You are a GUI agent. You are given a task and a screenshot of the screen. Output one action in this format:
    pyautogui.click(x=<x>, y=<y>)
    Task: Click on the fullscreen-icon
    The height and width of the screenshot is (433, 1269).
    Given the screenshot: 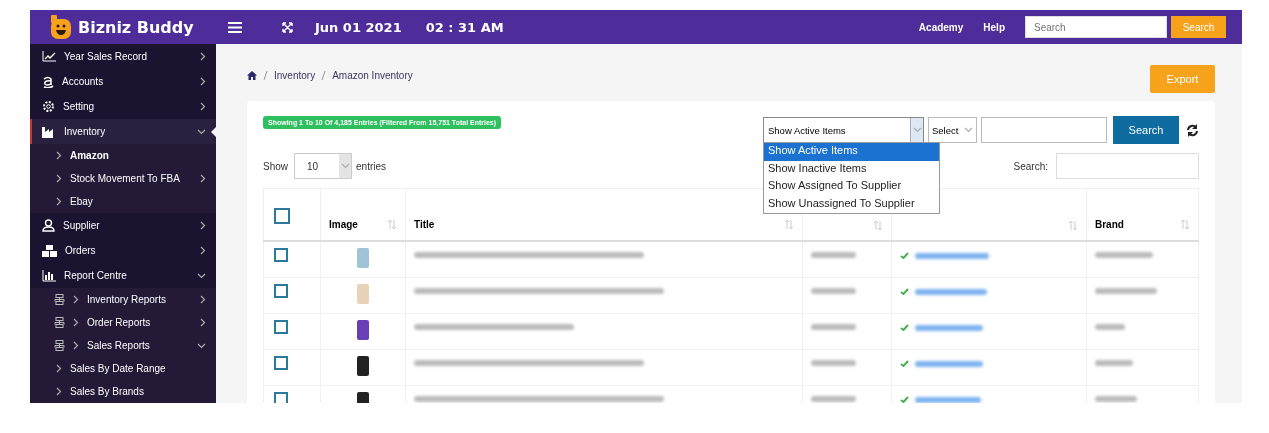 What is the action you would take?
    pyautogui.click(x=287, y=27)
    